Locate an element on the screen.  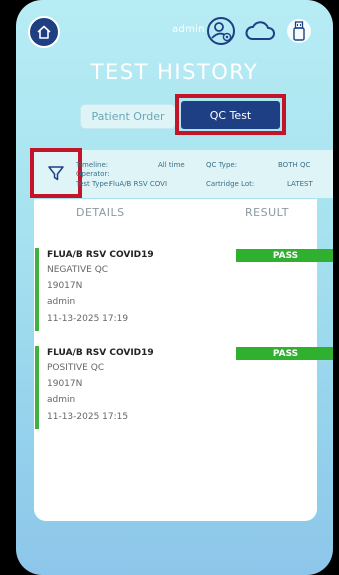
home-icon is located at coordinates (44, 32).